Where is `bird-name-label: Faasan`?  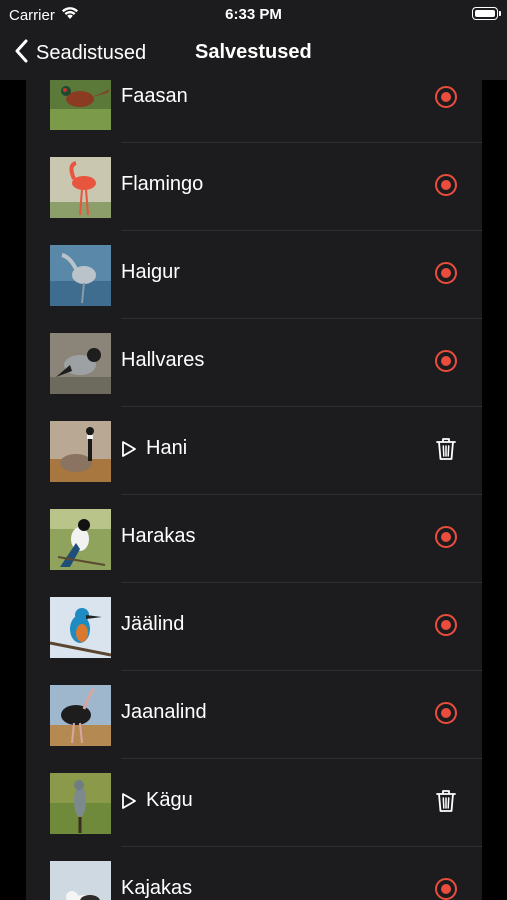 bird-name-label: Faasan is located at coordinates (154, 96).